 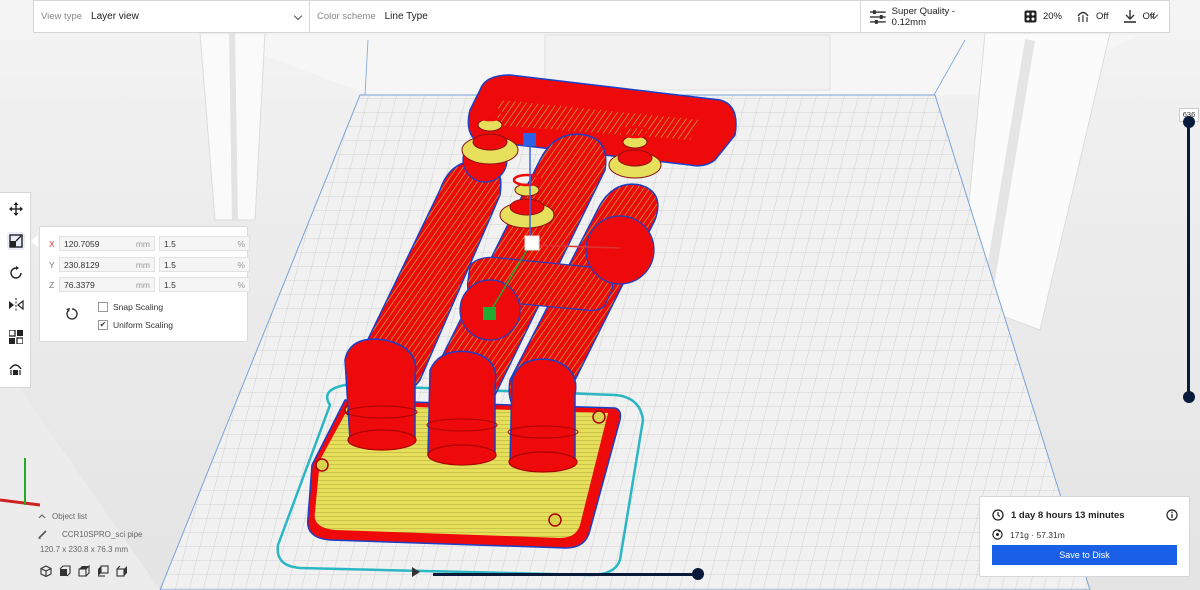 I want to click on z-scale-handle, so click(x=529, y=139).